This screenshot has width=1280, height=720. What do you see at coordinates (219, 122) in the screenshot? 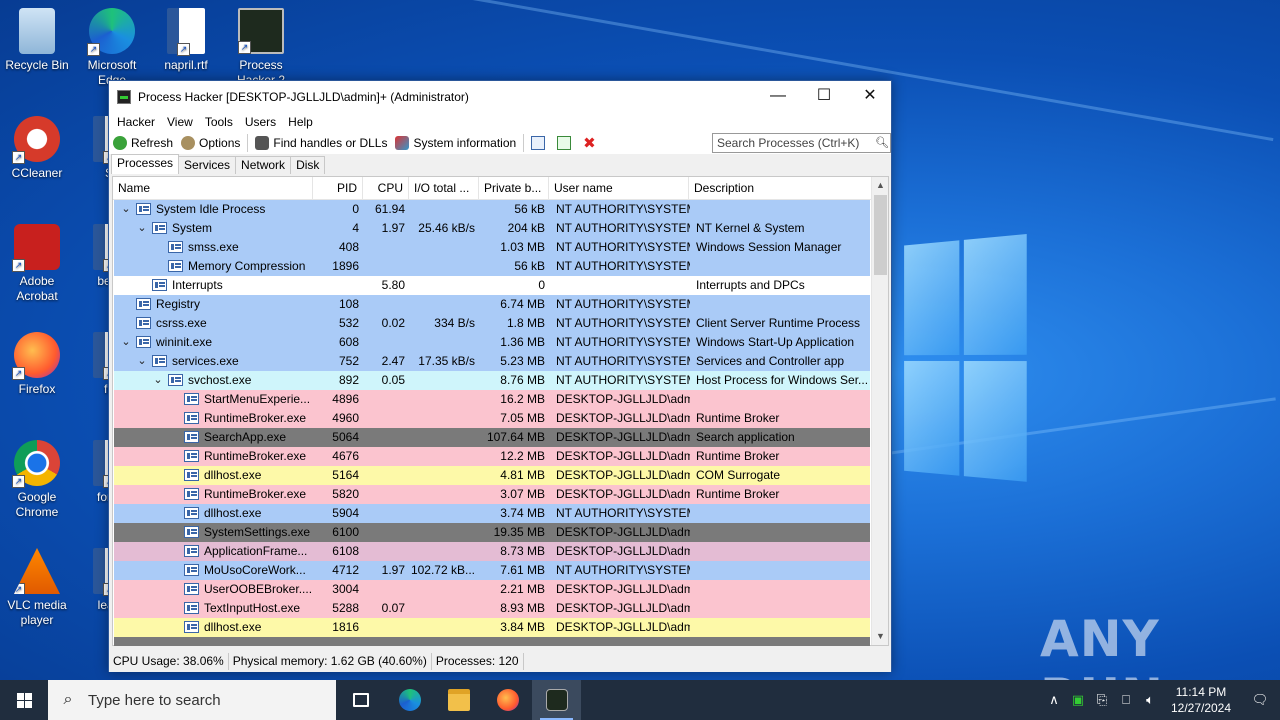
I see `menu-tools: Tools` at bounding box center [219, 122].